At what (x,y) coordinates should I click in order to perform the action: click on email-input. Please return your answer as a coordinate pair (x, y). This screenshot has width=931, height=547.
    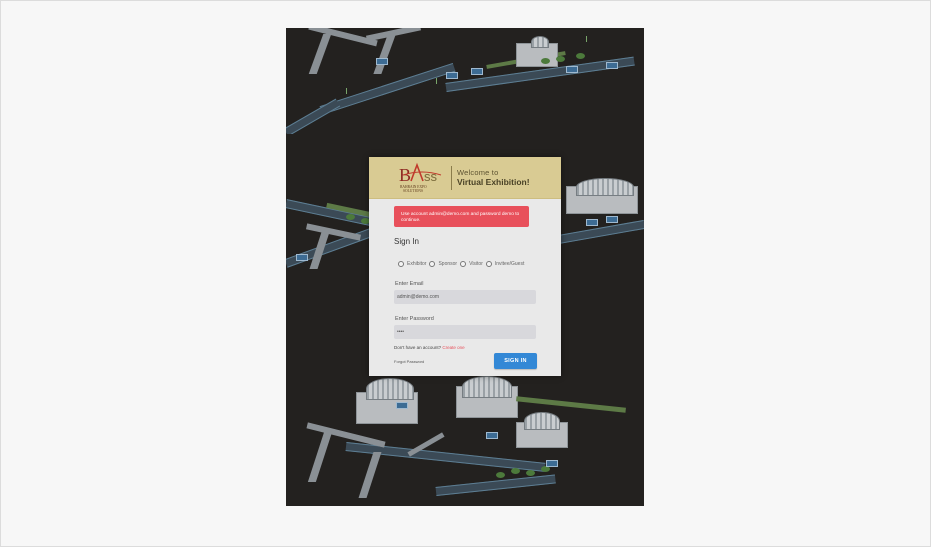
    Looking at the image, I should click on (465, 297).